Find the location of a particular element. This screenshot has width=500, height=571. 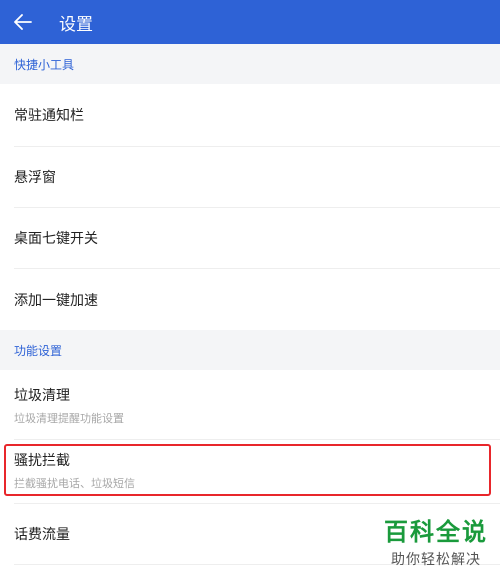

setting-item-desktop-switches: 桌面七键开关 is located at coordinates (250, 238).